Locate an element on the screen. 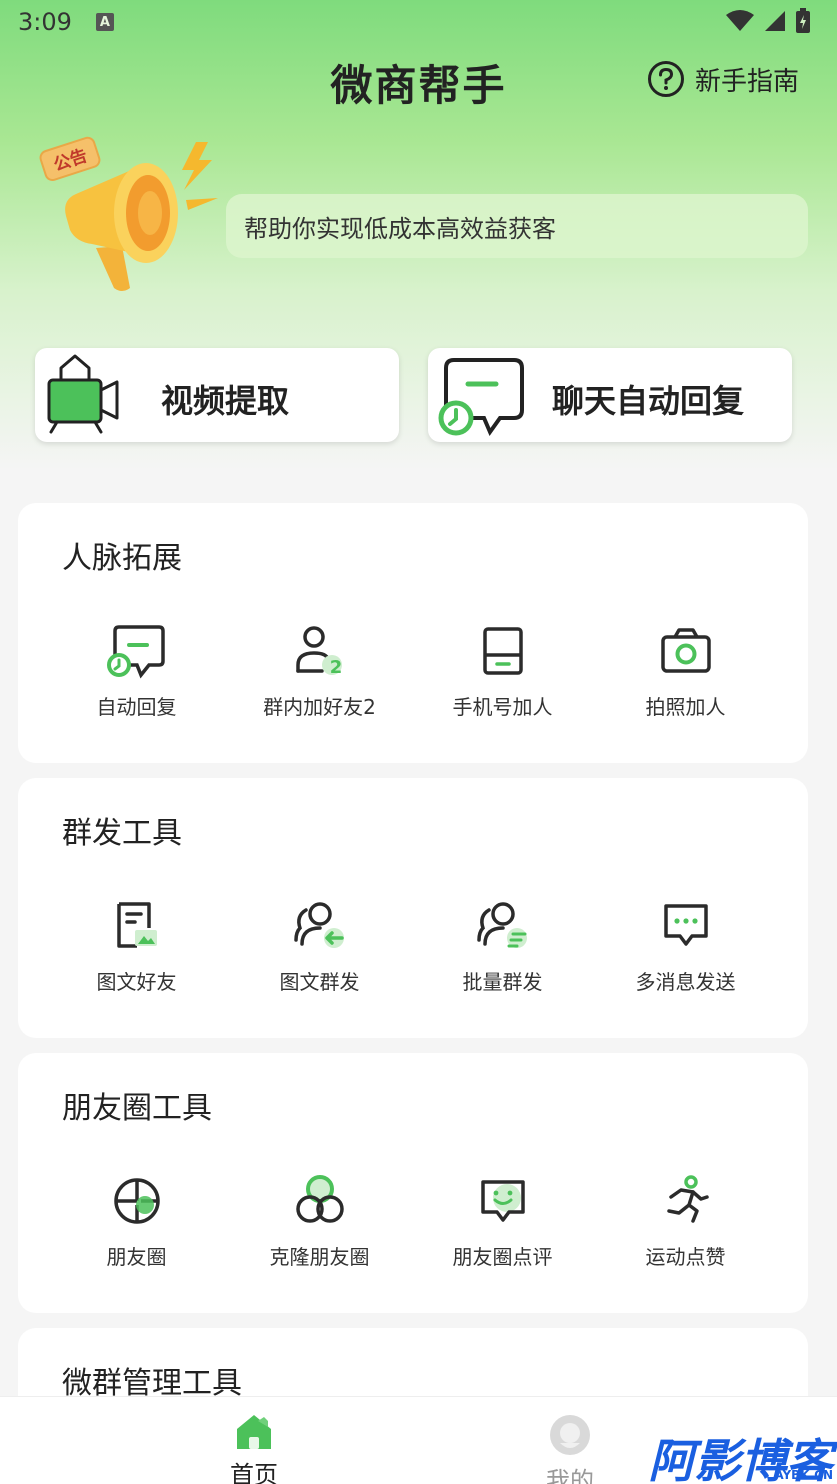 This screenshot has width=837, height=1484. video-extract-card: 视频提取 is located at coordinates (217, 395).